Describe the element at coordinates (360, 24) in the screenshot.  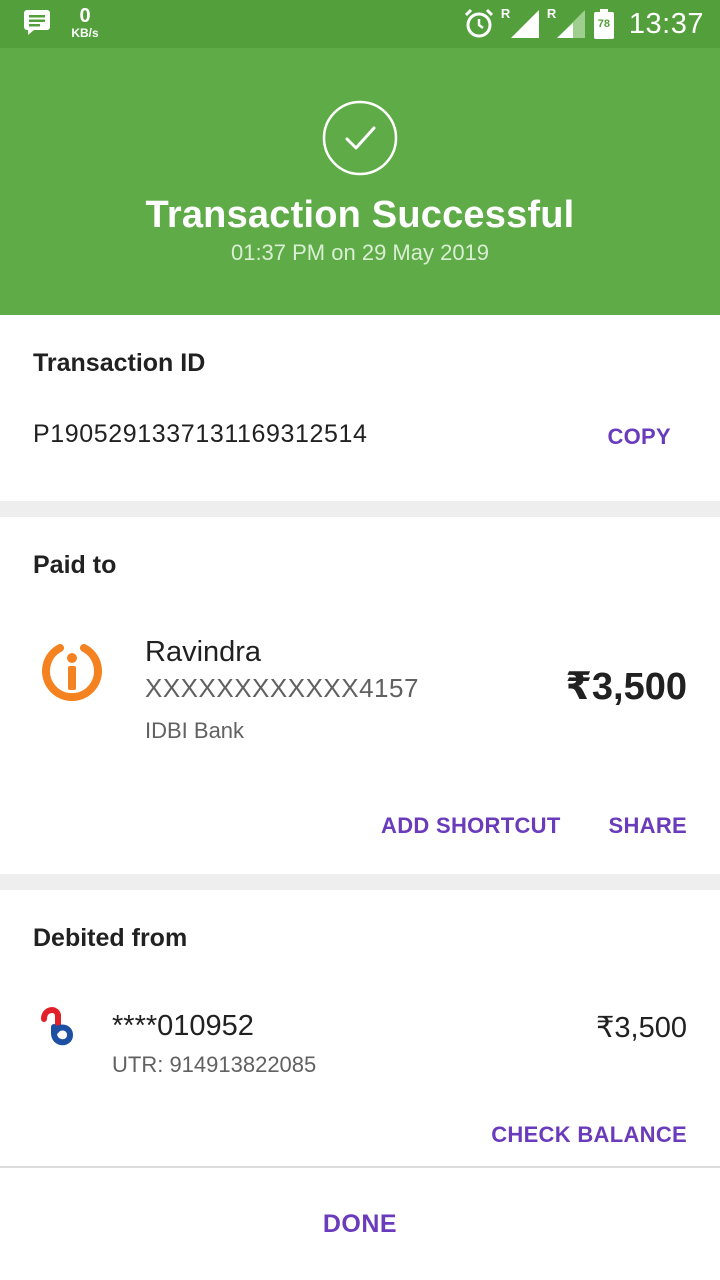
I see `status-bar: 0 KB/s R R 78 13:37` at that location.